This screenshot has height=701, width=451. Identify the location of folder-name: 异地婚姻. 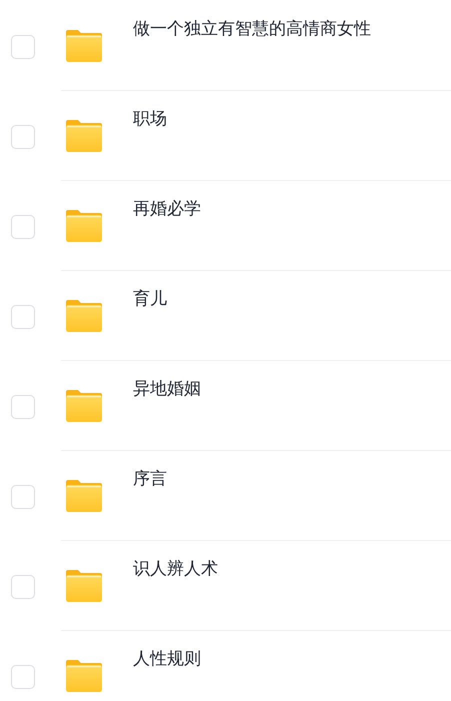
(167, 389).